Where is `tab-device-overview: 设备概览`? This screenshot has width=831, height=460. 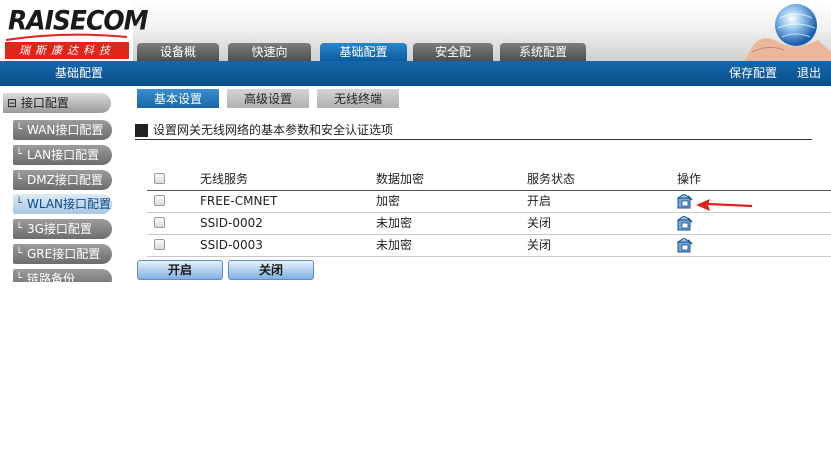
tab-device-overview: 设备概览 is located at coordinates (178, 60).